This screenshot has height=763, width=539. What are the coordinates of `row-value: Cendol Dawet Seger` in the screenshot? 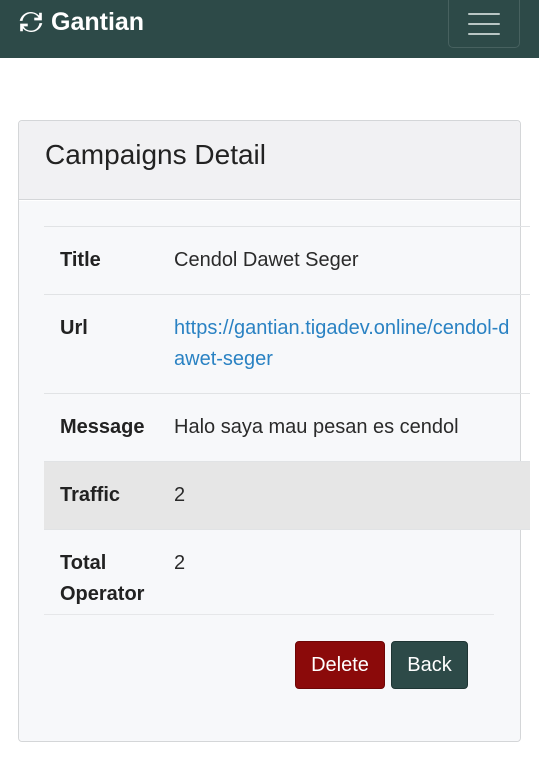 It's located at (344, 260).